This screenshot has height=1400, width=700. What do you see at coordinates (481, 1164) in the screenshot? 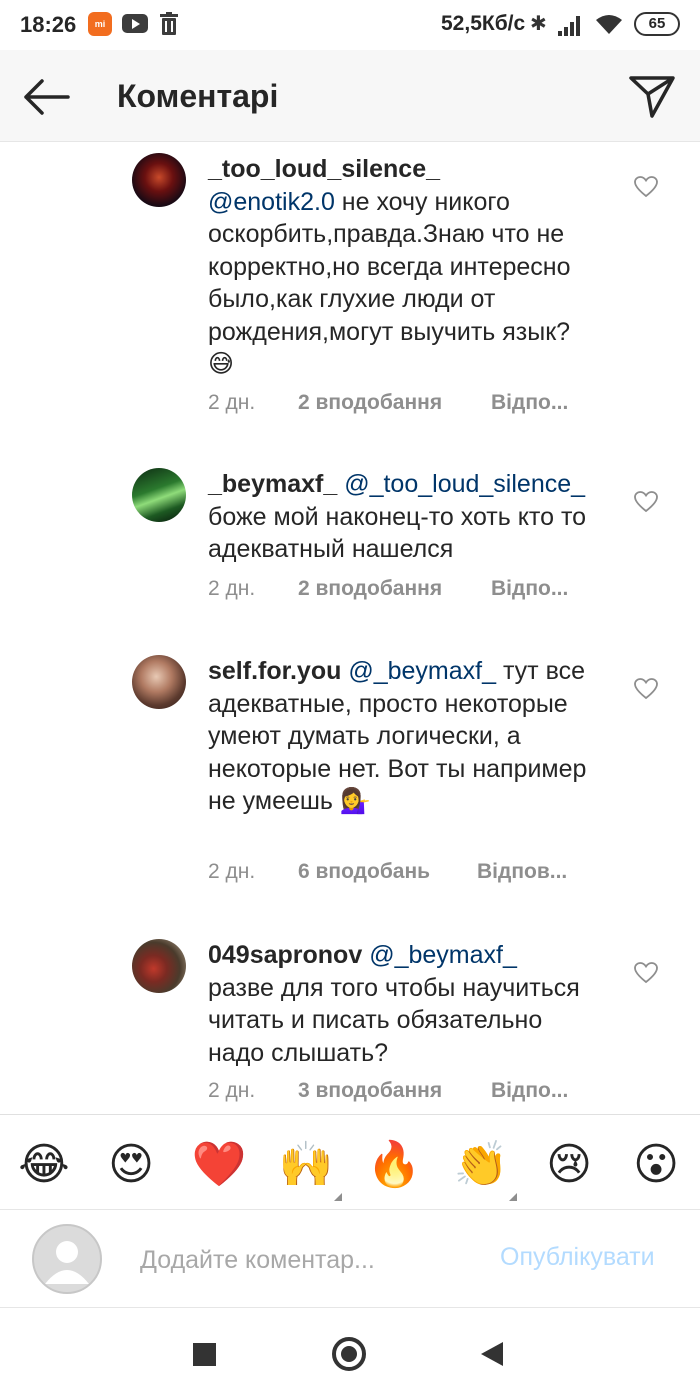
I see `emoji-glyph: 👏` at bounding box center [481, 1164].